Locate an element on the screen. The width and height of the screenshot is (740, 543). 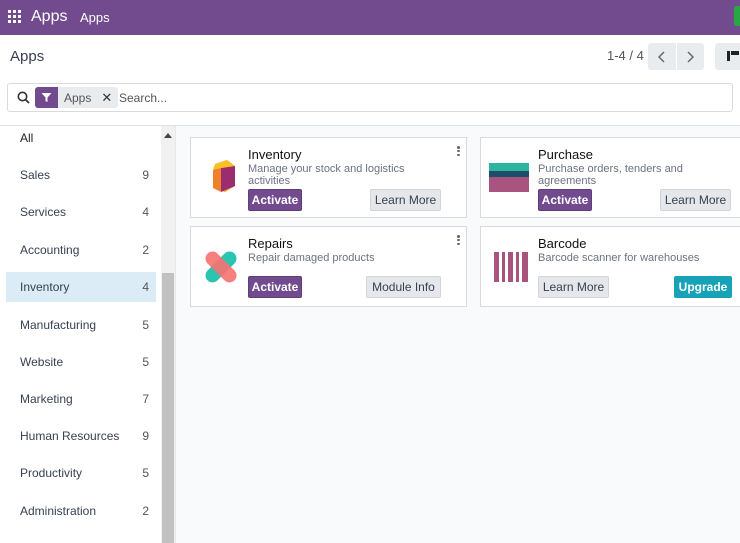
sidebar-item-marketing: Marketing 7 is located at coordinates (81, 399).